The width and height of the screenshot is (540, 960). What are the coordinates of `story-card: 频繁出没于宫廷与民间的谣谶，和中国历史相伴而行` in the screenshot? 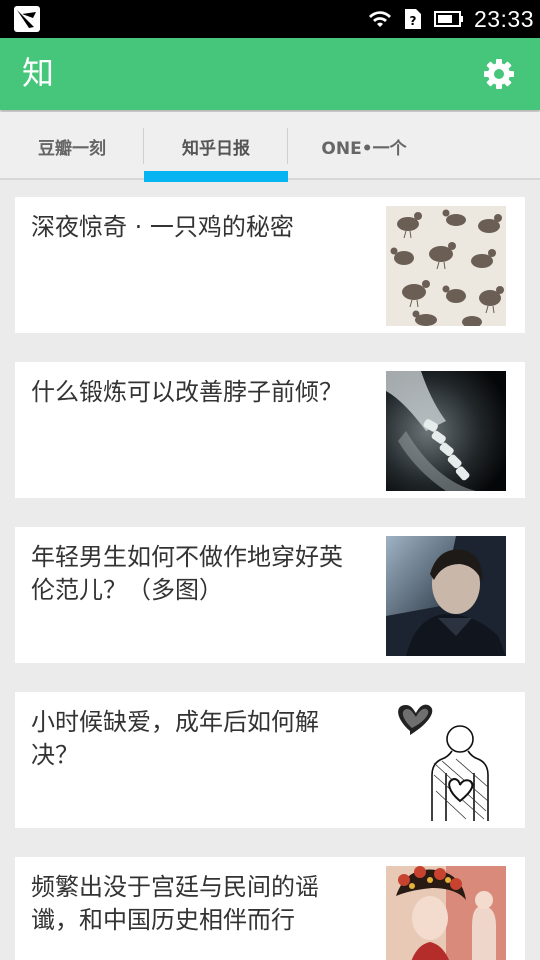 It's located at (270, 908).